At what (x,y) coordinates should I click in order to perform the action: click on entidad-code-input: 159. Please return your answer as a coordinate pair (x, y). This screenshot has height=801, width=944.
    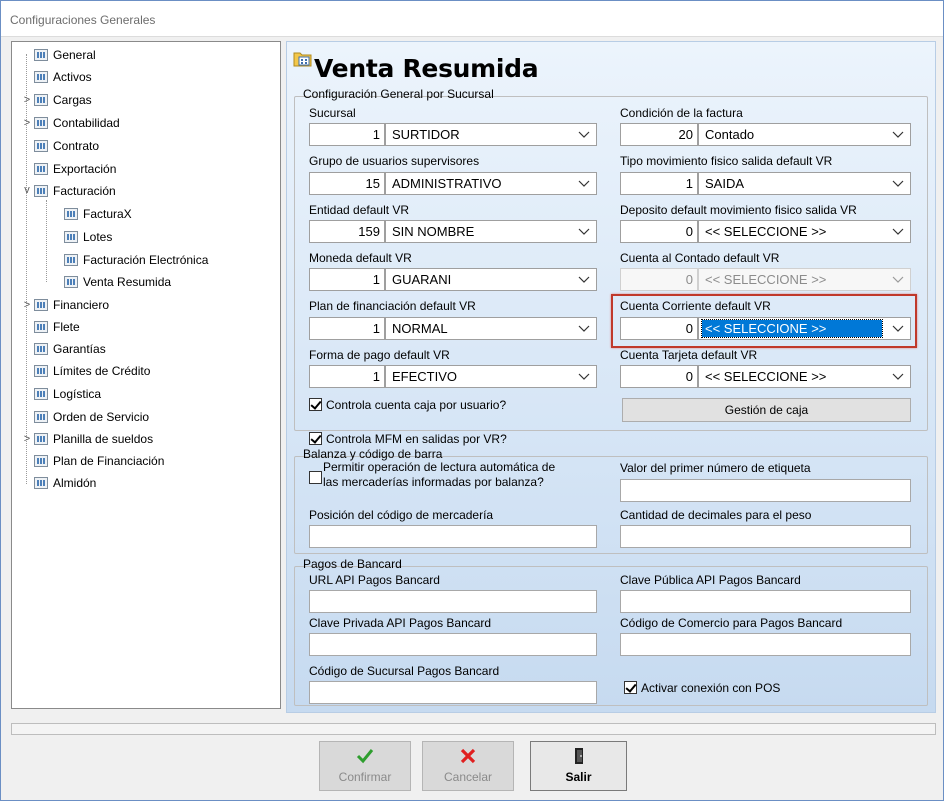
    Looking at the image, I should click on (347, 231).